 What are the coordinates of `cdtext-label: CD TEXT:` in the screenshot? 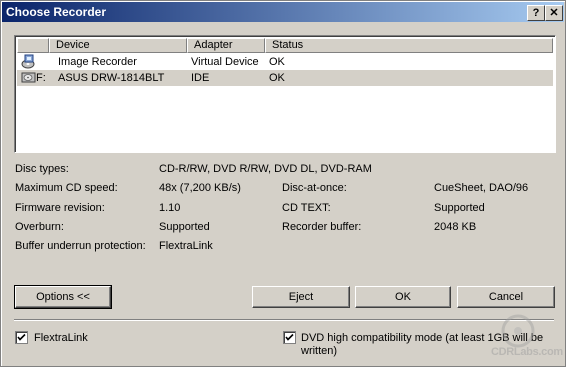 It's located at (306, 208).